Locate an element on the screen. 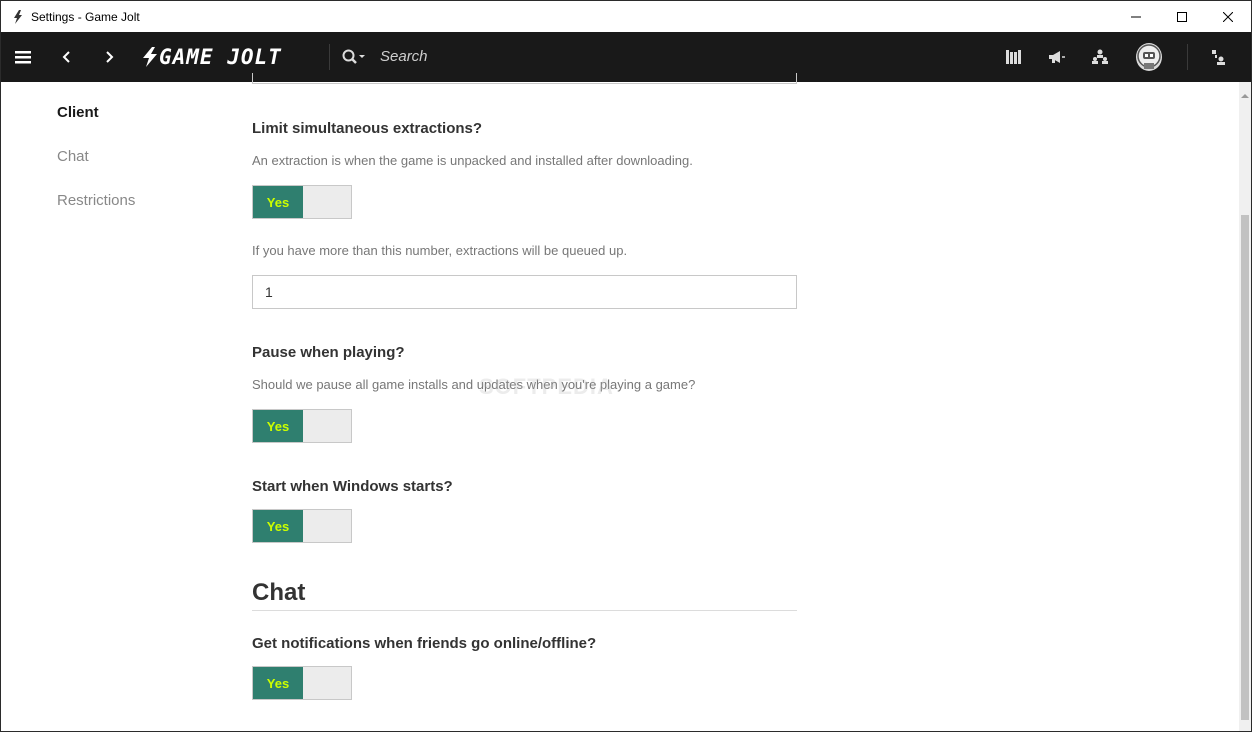 Image resolution: width=1252 pixels, height=732 pixels. nav-separator-right is located at coordinates (1187, 57).